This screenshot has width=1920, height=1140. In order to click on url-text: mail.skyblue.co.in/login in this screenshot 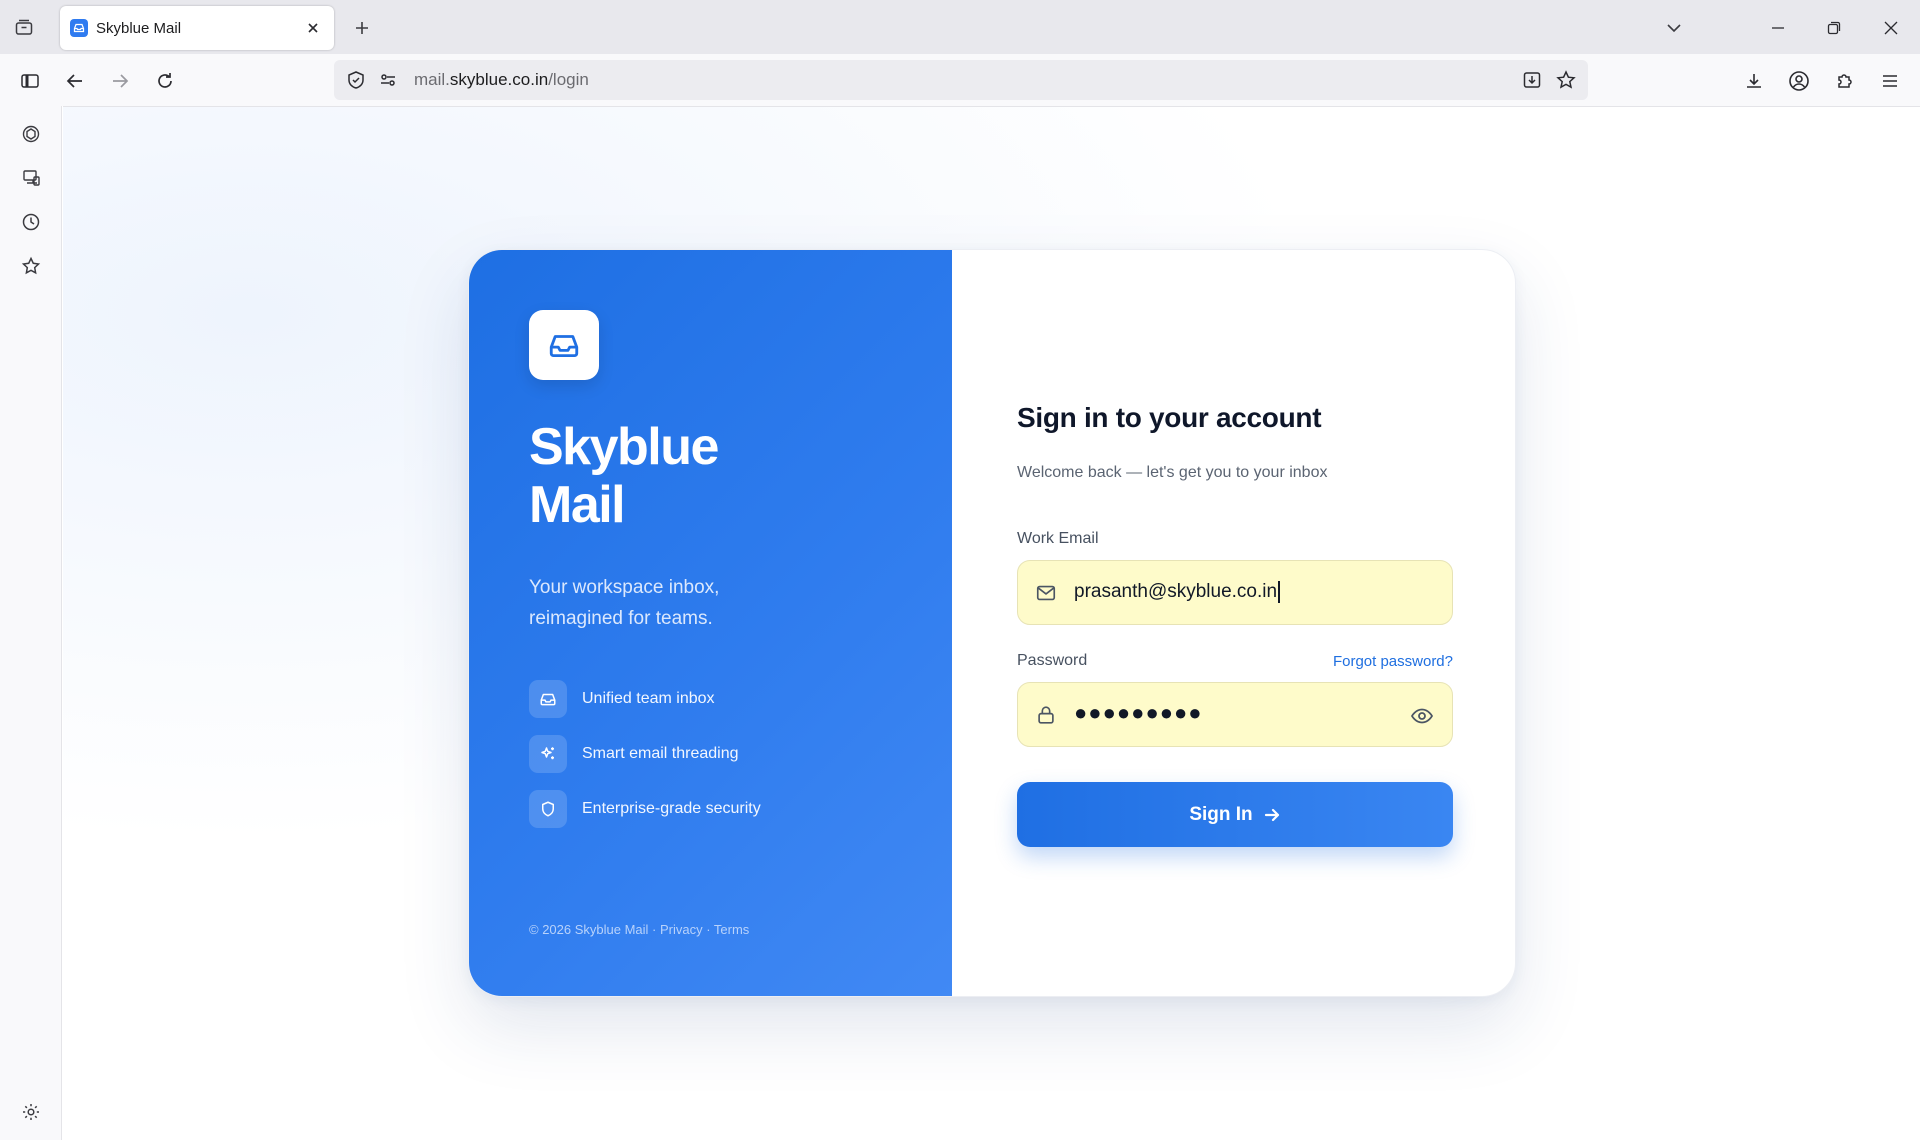, I will do `click(501, 79)`.